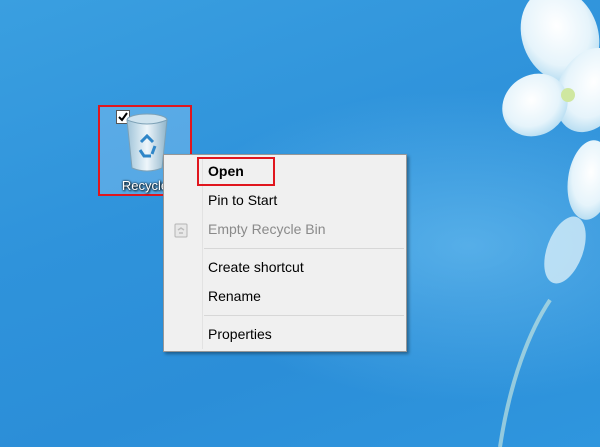  I want to click on menu-item-properties: Properties, so click(240, 334).